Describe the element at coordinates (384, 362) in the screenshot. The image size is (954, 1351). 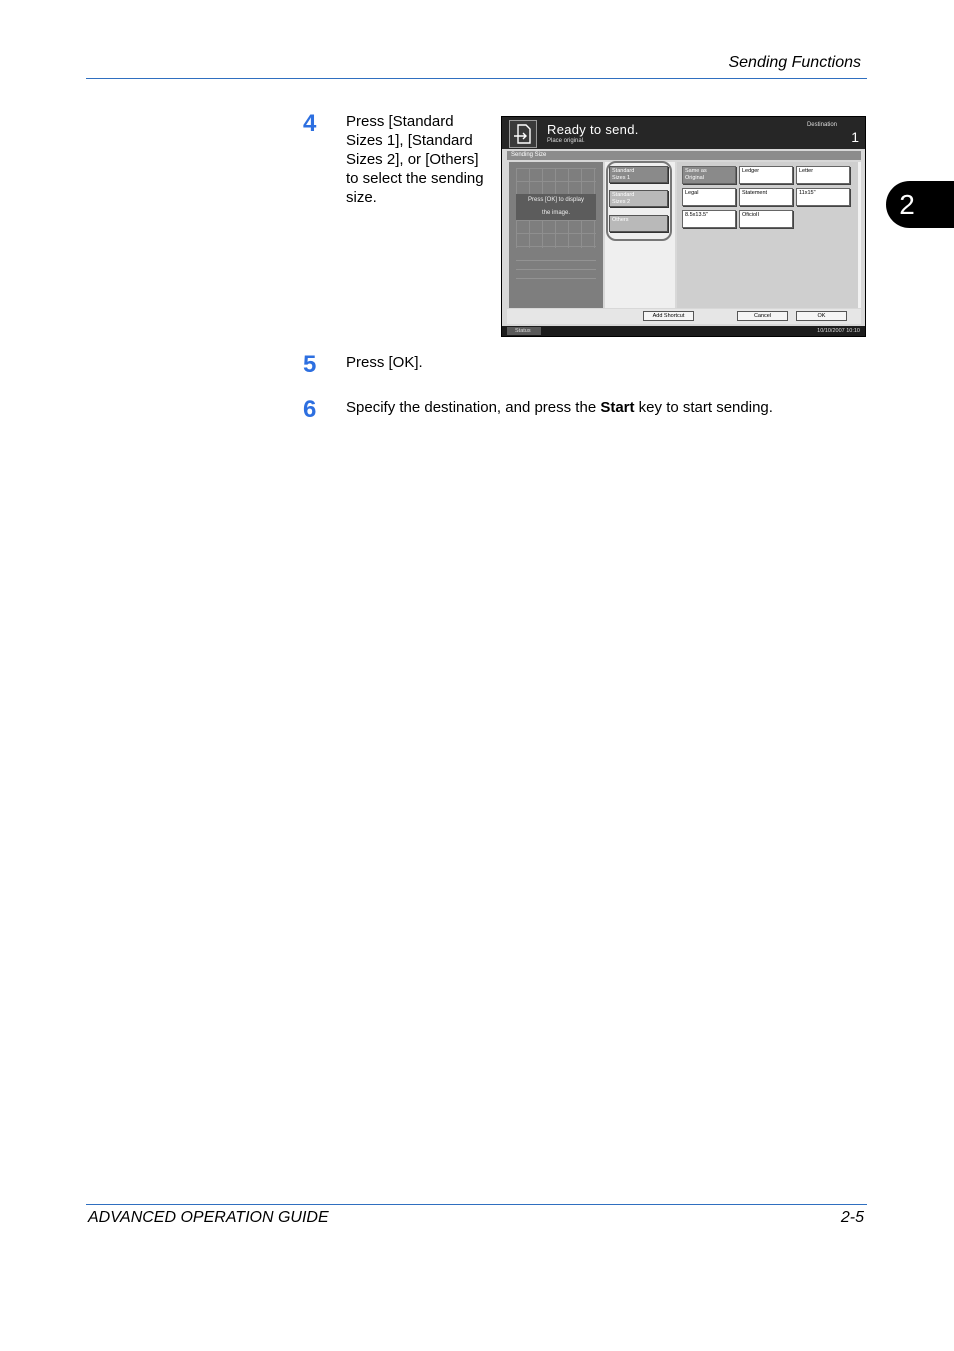
I see `step-5-text: Press [OK].` at that location.